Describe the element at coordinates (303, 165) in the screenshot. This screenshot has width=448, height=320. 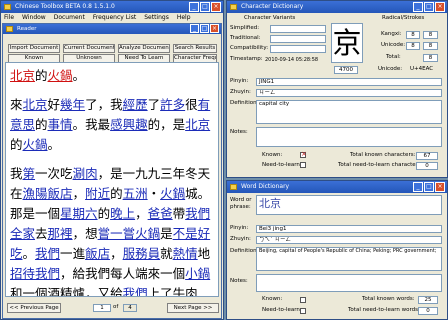
I see `char-need-checkbox` at that location.